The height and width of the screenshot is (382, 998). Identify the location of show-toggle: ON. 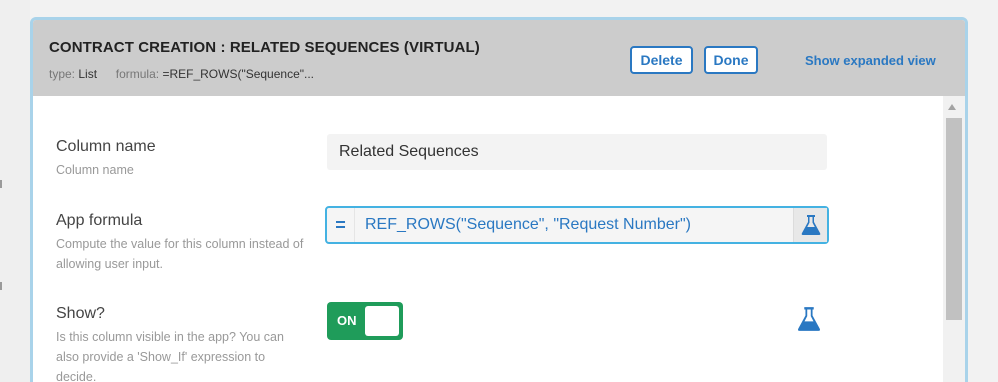
(365, 321).